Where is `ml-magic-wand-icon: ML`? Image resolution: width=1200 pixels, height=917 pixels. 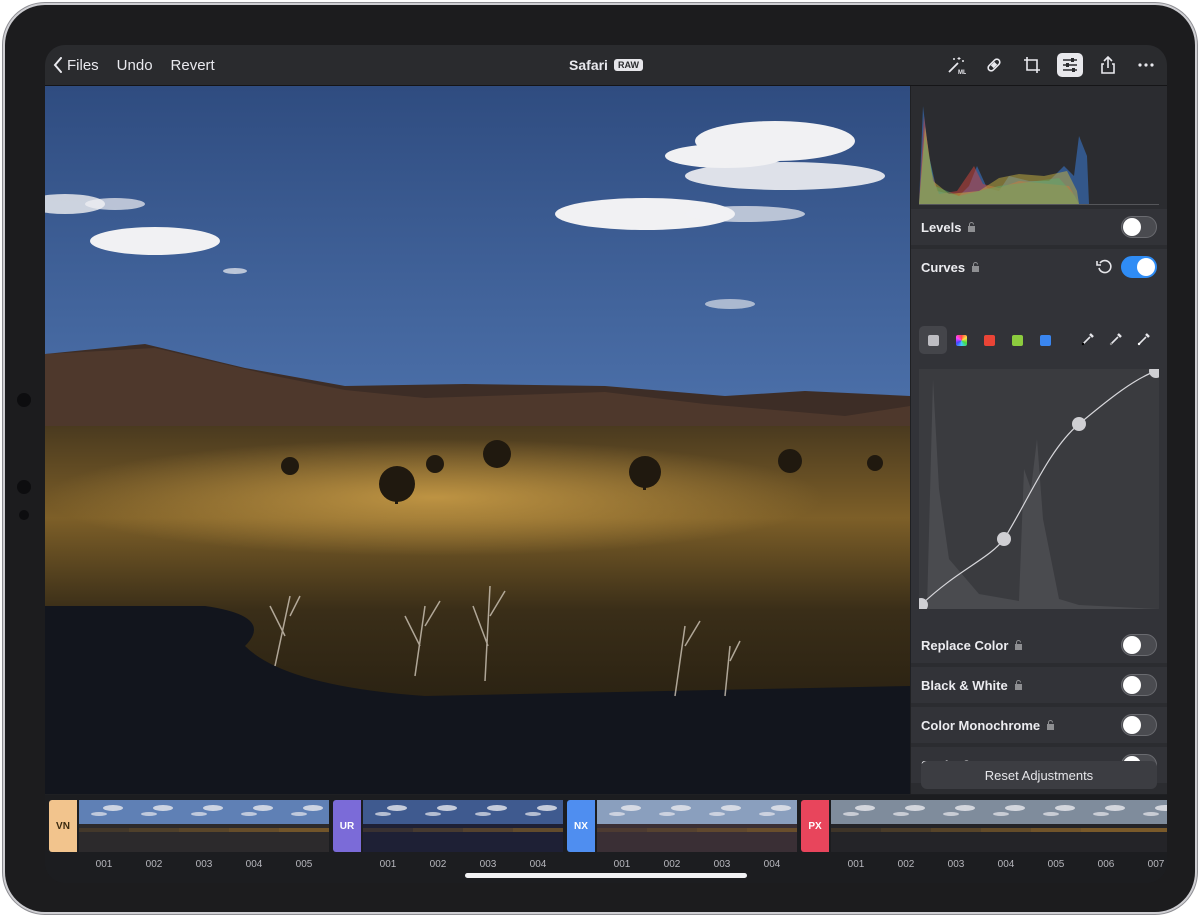 ml-magic-wand-icon: ML is located at coordinates (956, 65).